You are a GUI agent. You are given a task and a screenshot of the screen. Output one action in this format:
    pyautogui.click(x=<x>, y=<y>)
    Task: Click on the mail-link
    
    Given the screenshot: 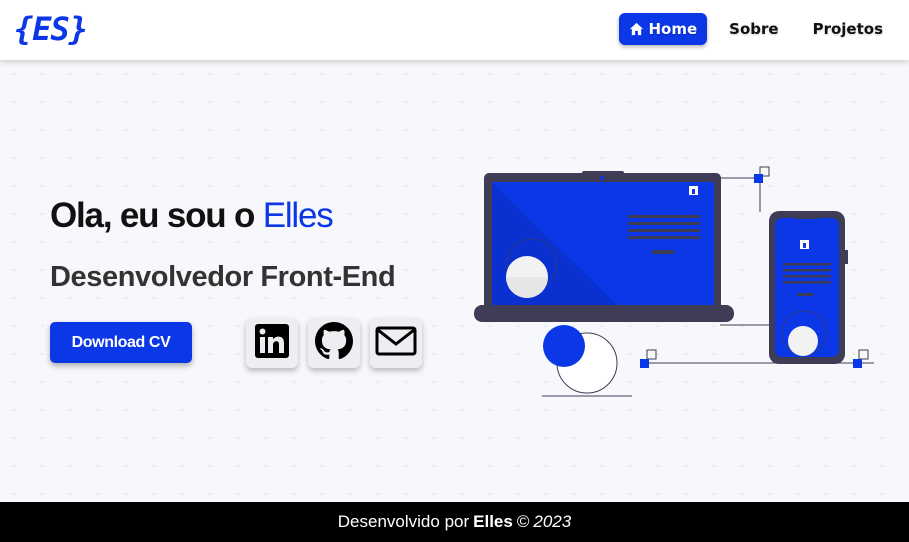 What is the action you would take?
    pyautogui.click(x=396, y=343)
    